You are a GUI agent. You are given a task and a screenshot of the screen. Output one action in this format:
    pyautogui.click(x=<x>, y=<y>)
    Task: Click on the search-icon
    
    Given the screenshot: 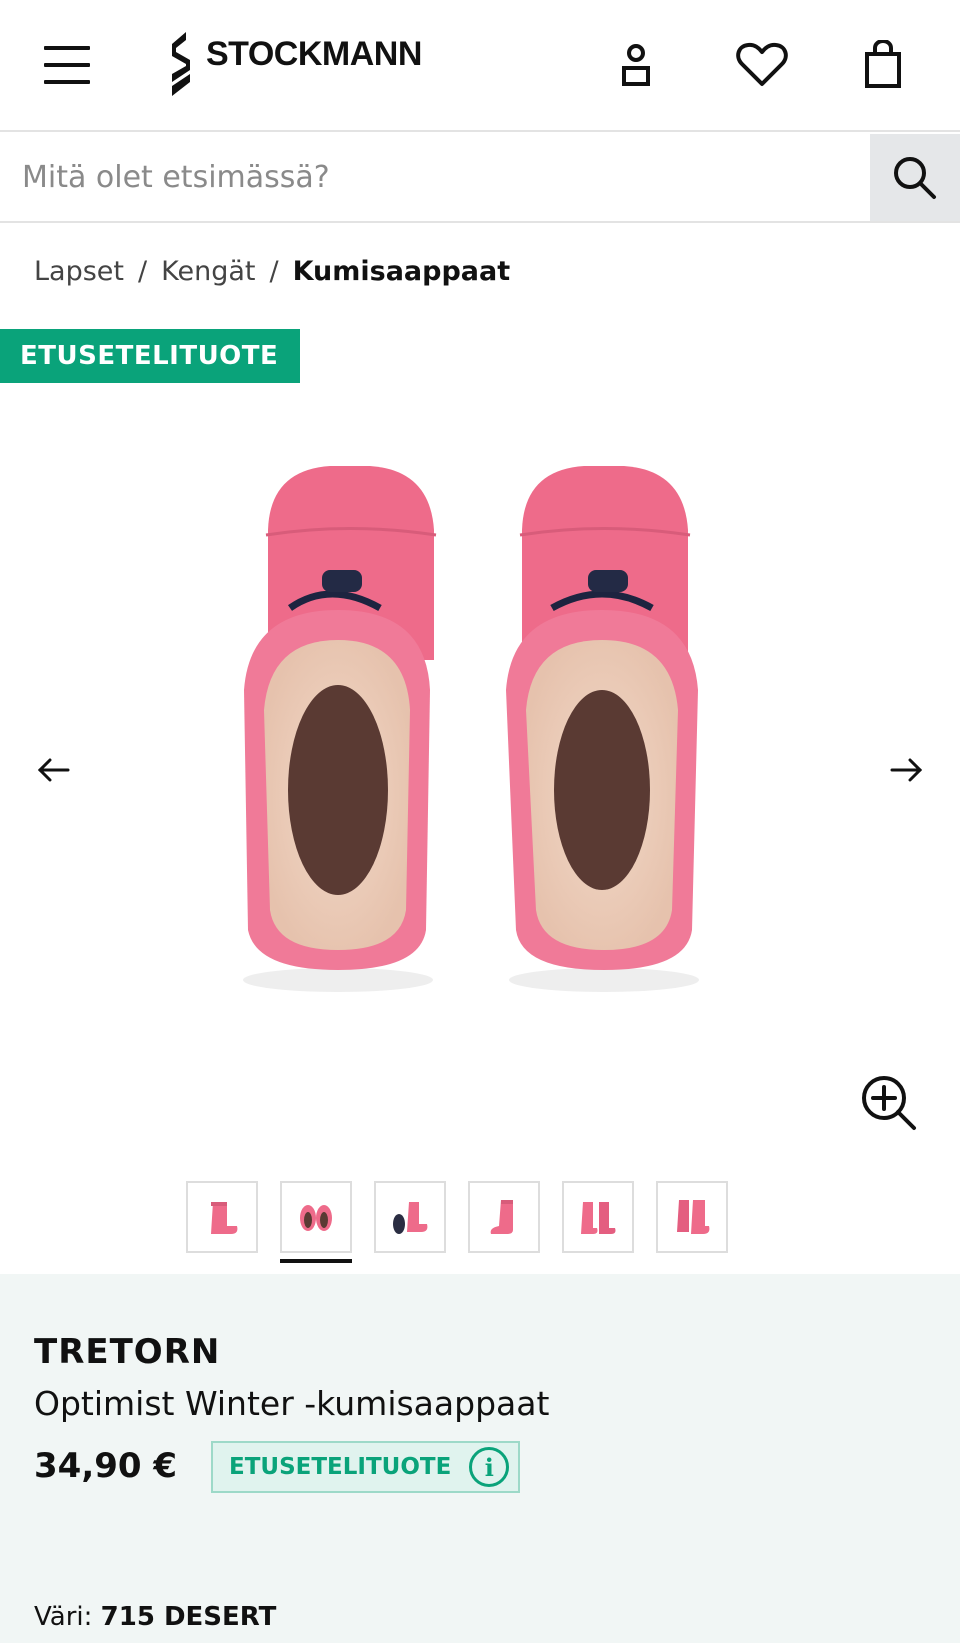 What is the action you would take?
    pyautogui.click(x=915, y=177)
    